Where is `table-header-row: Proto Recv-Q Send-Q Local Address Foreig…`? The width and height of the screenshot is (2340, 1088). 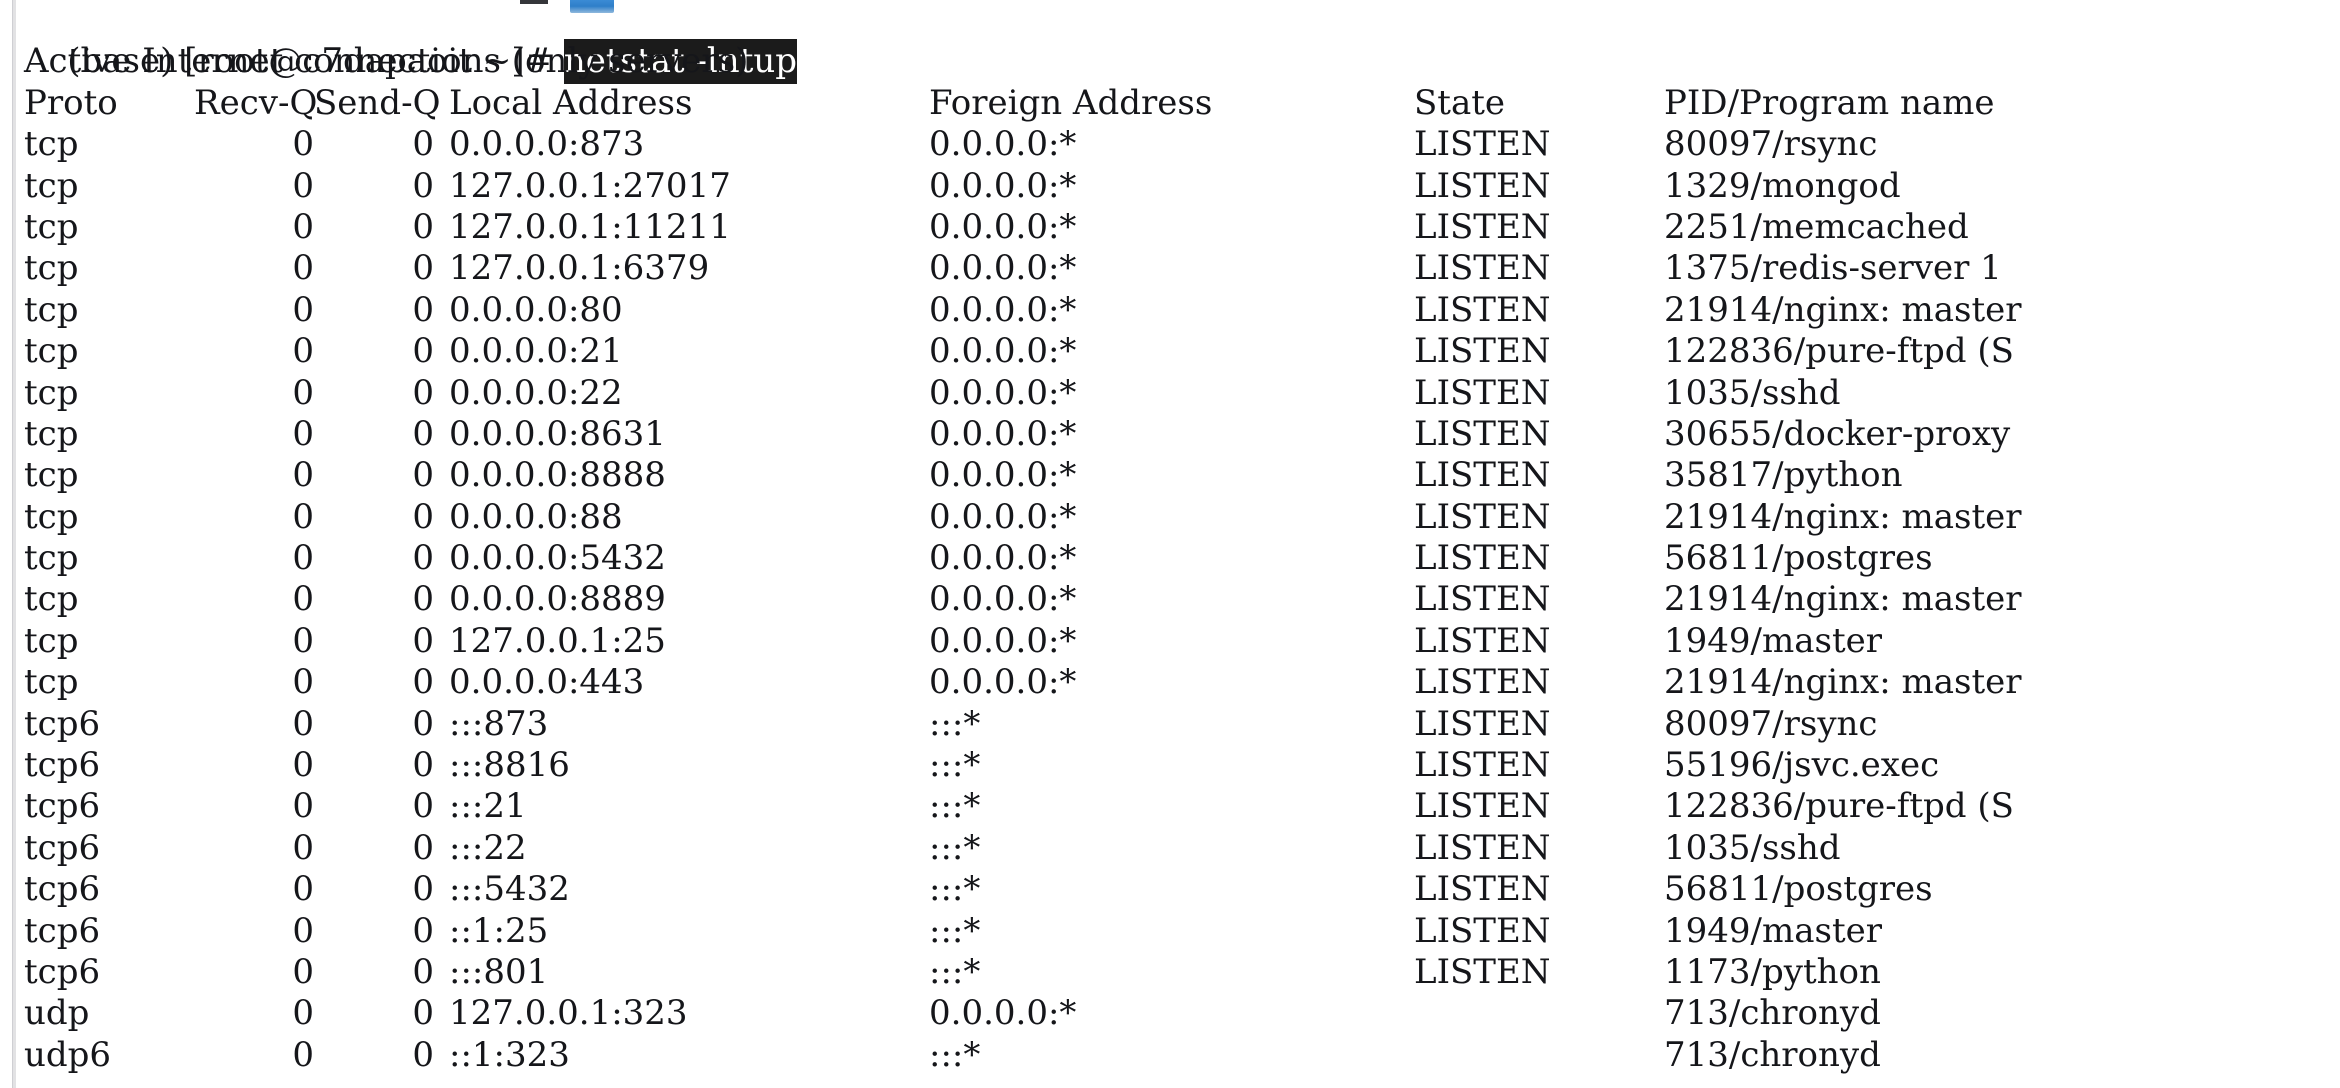
table-header-row: Proto Recv-Q Send-Q Local Address Foreig… is located at coordinates (1182, 103).